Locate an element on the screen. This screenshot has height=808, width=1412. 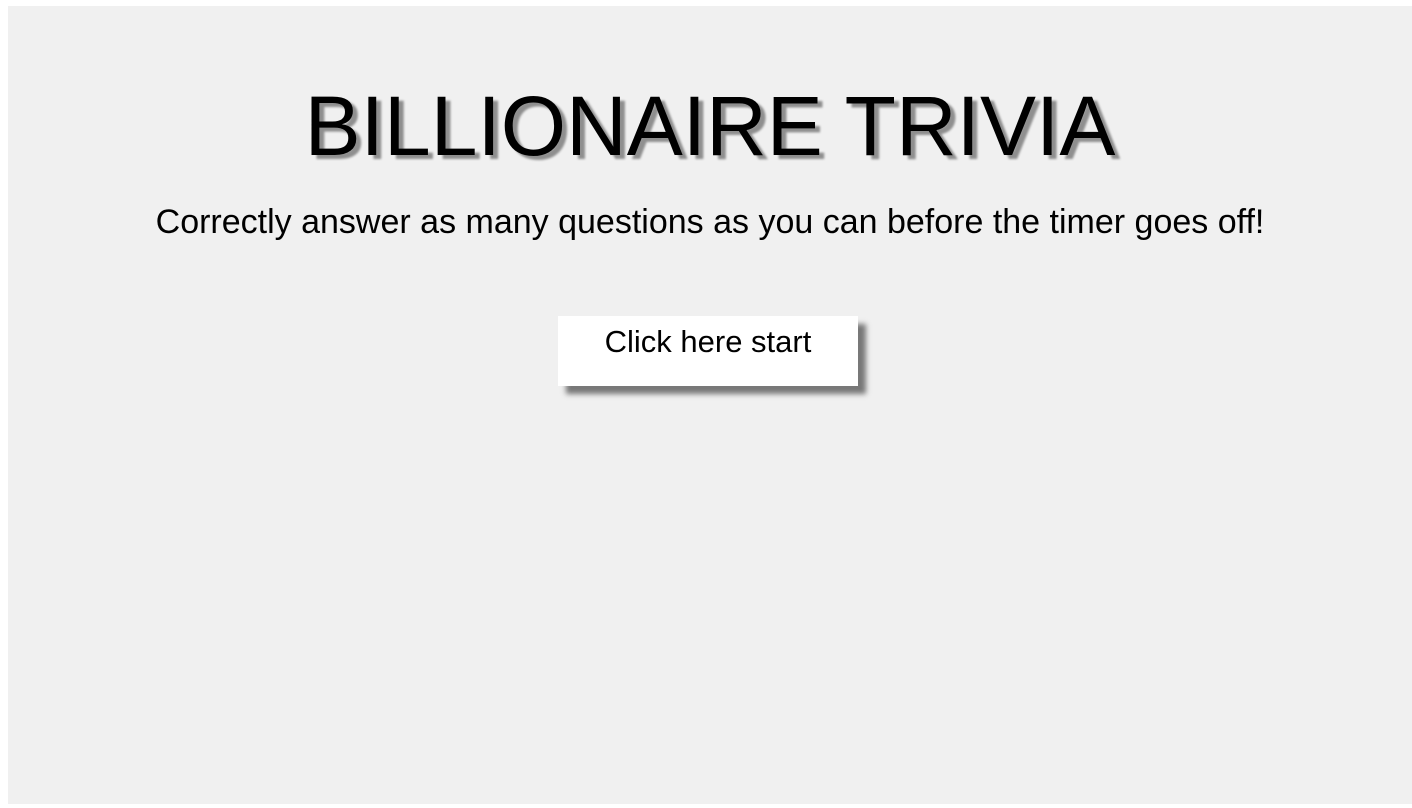
start-button: Click here start is located at coordinates (708, 351).